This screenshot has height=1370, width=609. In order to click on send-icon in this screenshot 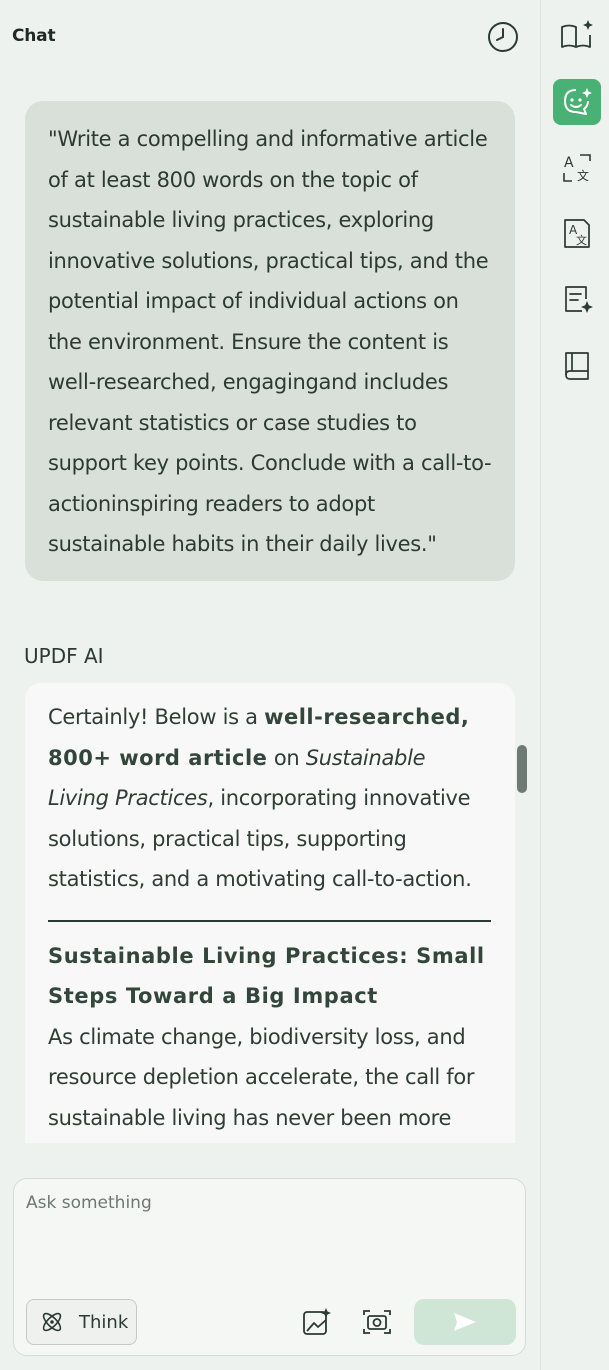, I will do `click(465, 1322)`.